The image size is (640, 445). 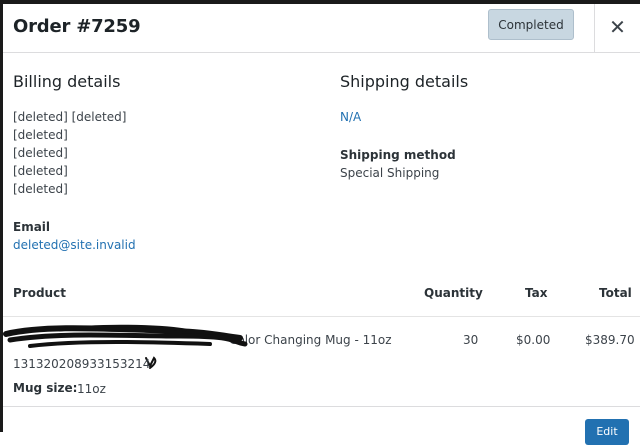 I want to click on item-meta-value: 11oz, so click(x=91, y=389).